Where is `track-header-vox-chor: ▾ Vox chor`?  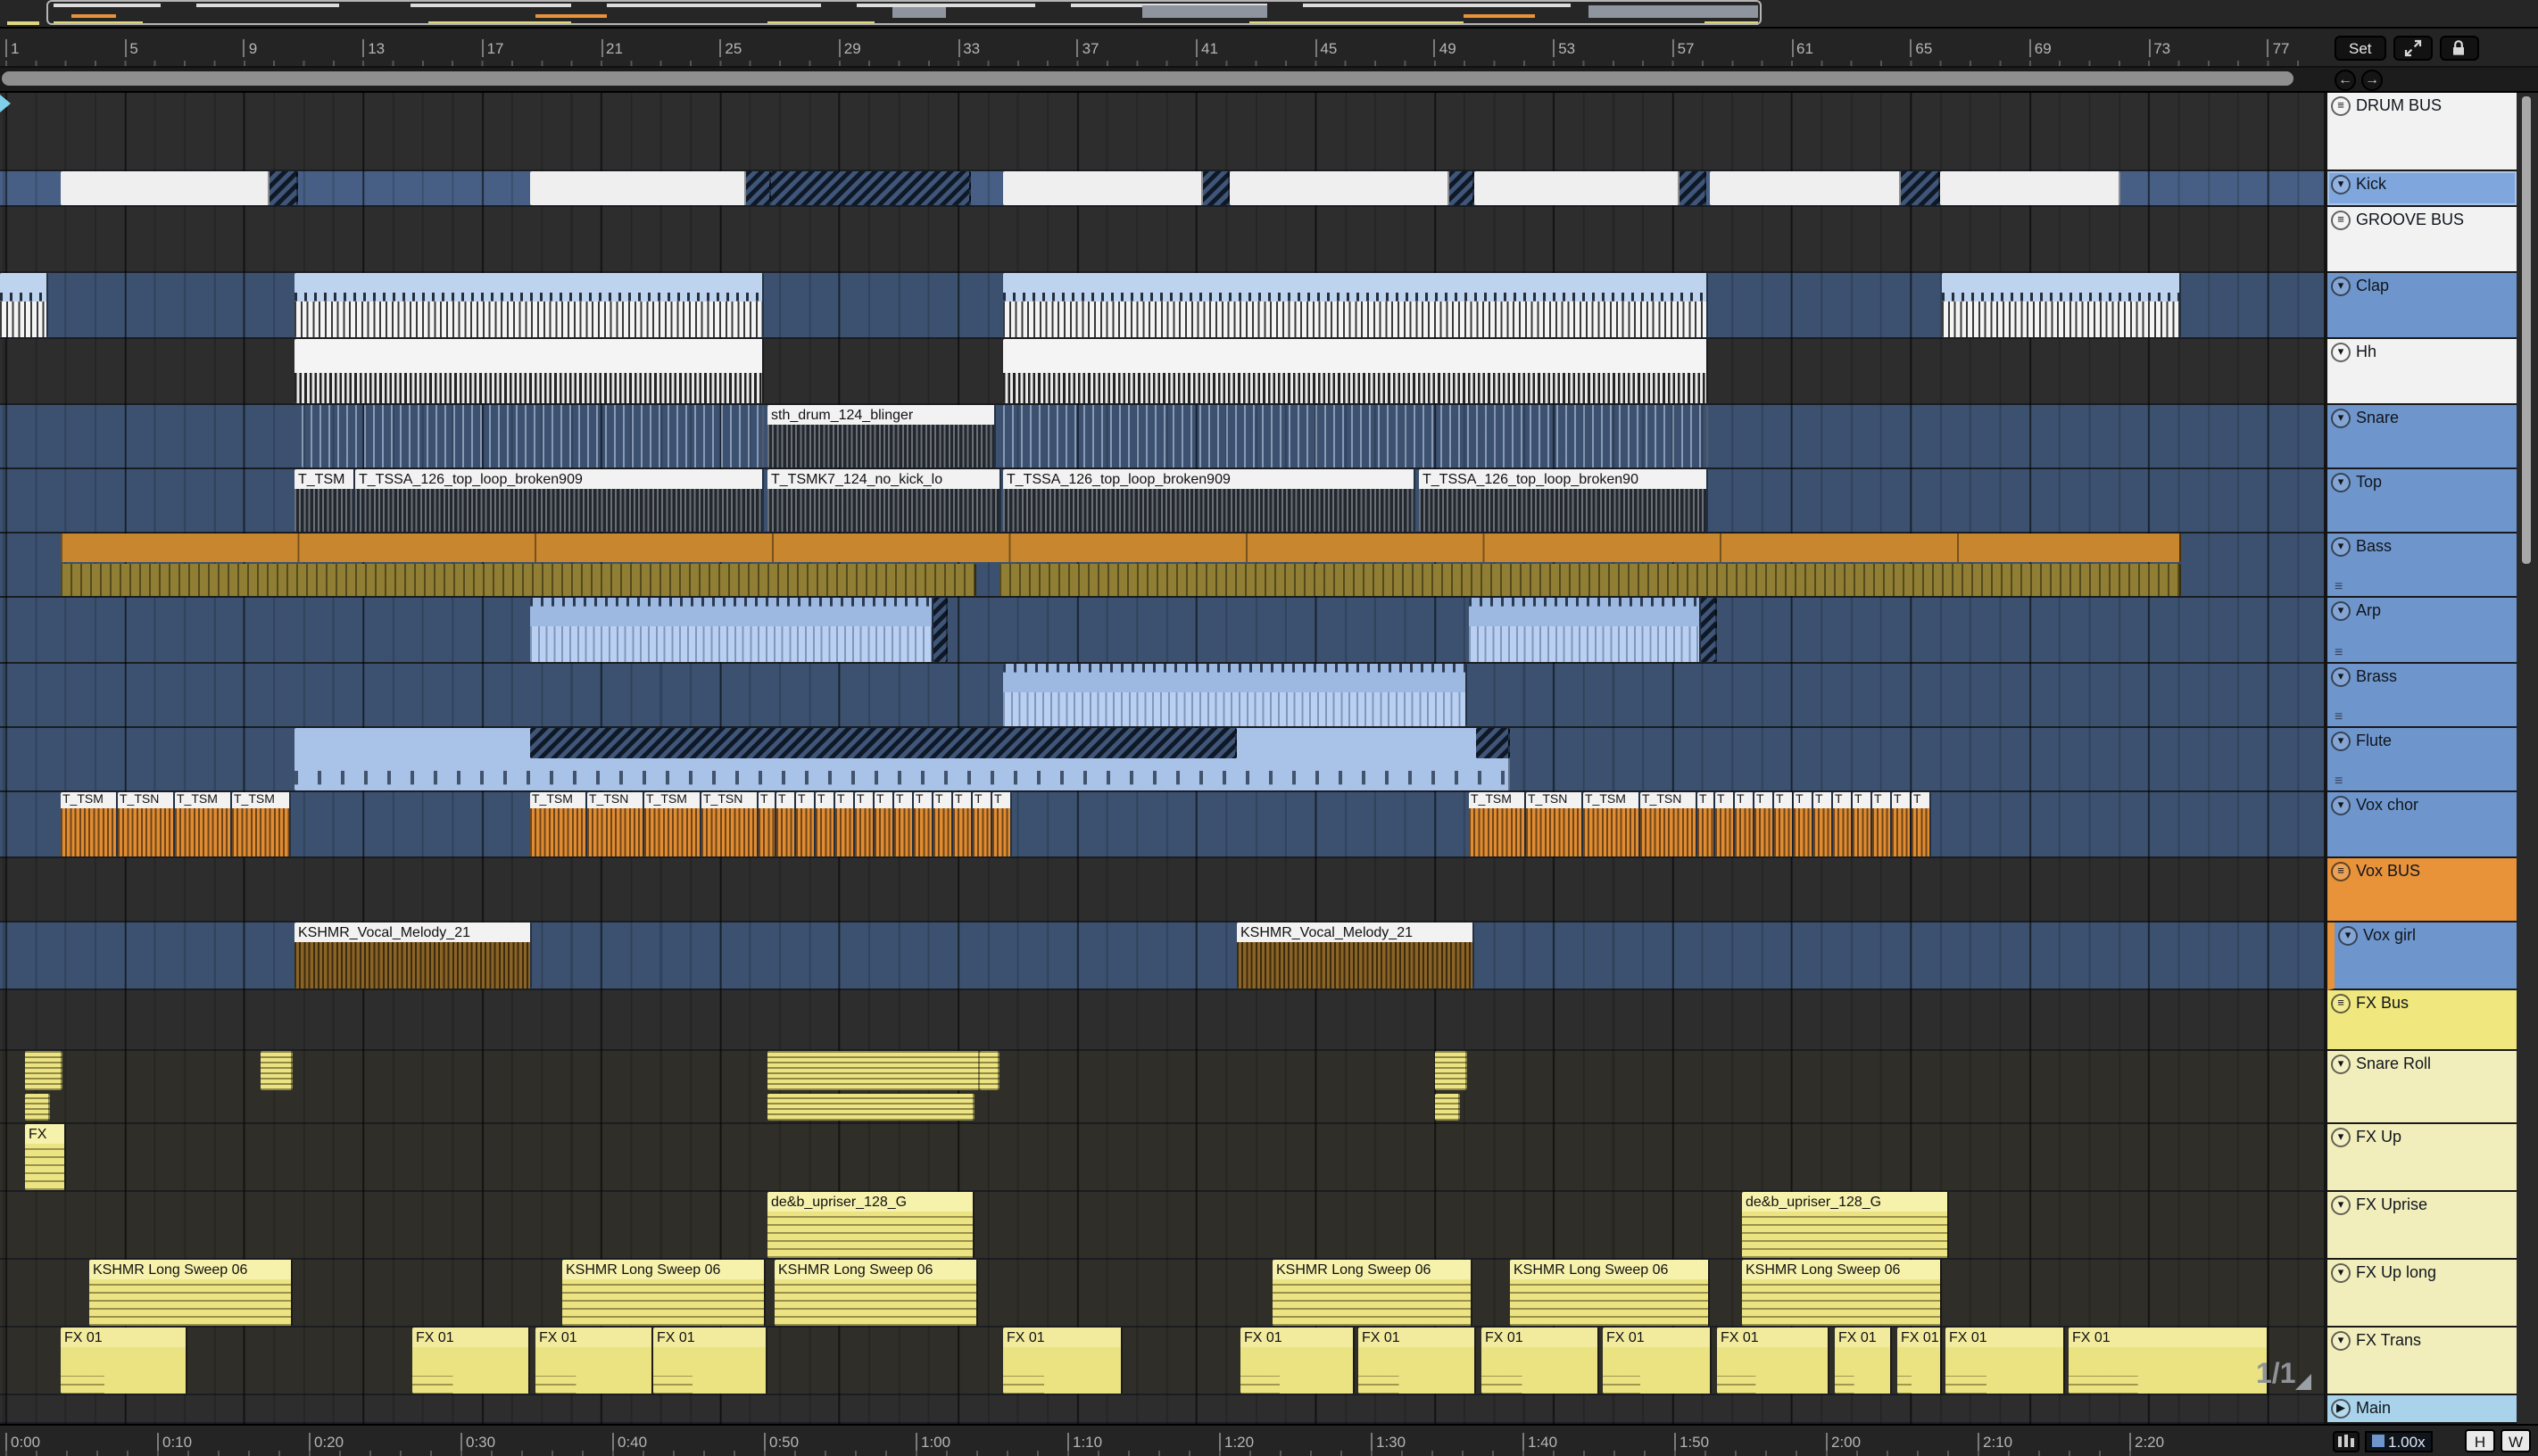
track-header-vox-chor: ▾ Vox chor is located at coordinates (2422, 825).